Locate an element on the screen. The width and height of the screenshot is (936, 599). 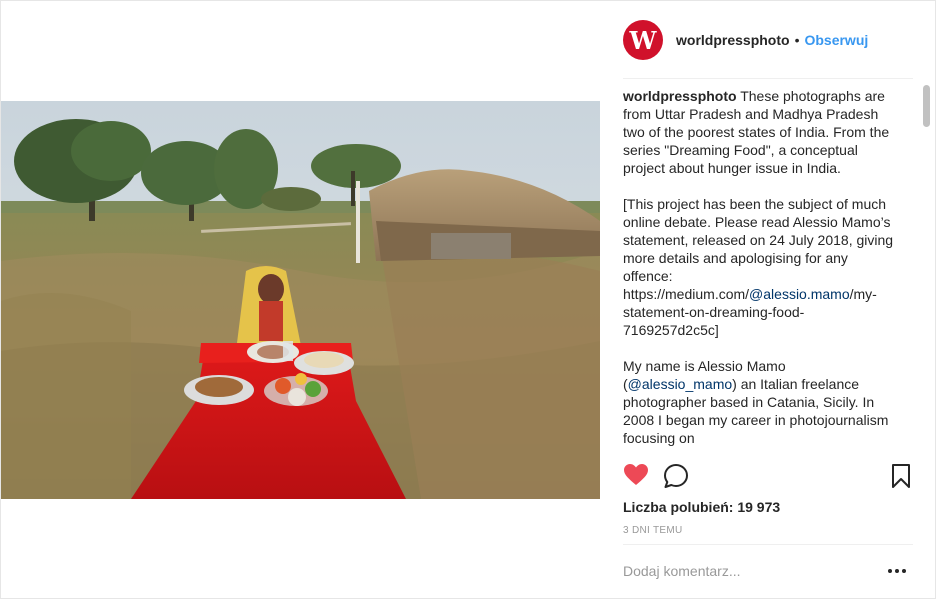
post-header: W worldpressphoto • Obserwuj is located at coordinates (768, 40).